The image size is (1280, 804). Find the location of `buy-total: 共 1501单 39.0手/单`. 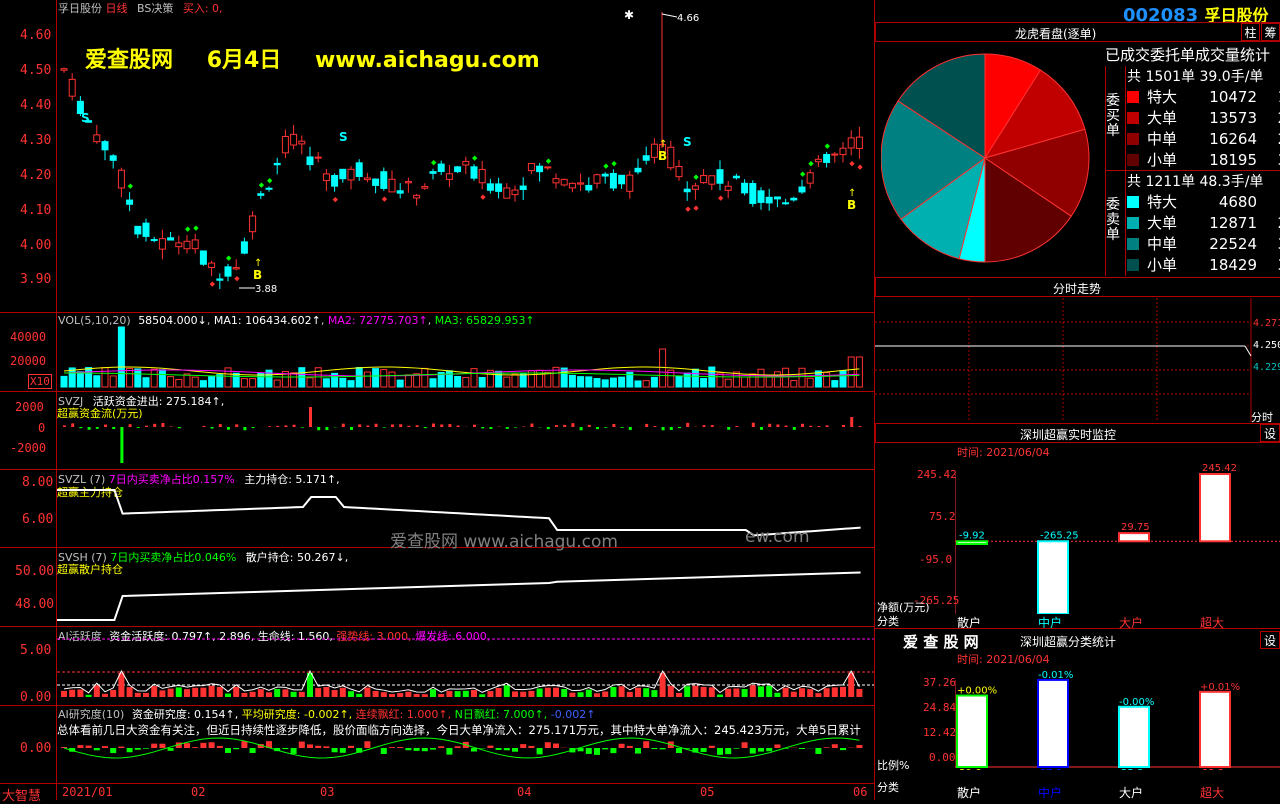

buy-total: 共 1501单 39.0手/单 is located at coordinates (1195, 76).